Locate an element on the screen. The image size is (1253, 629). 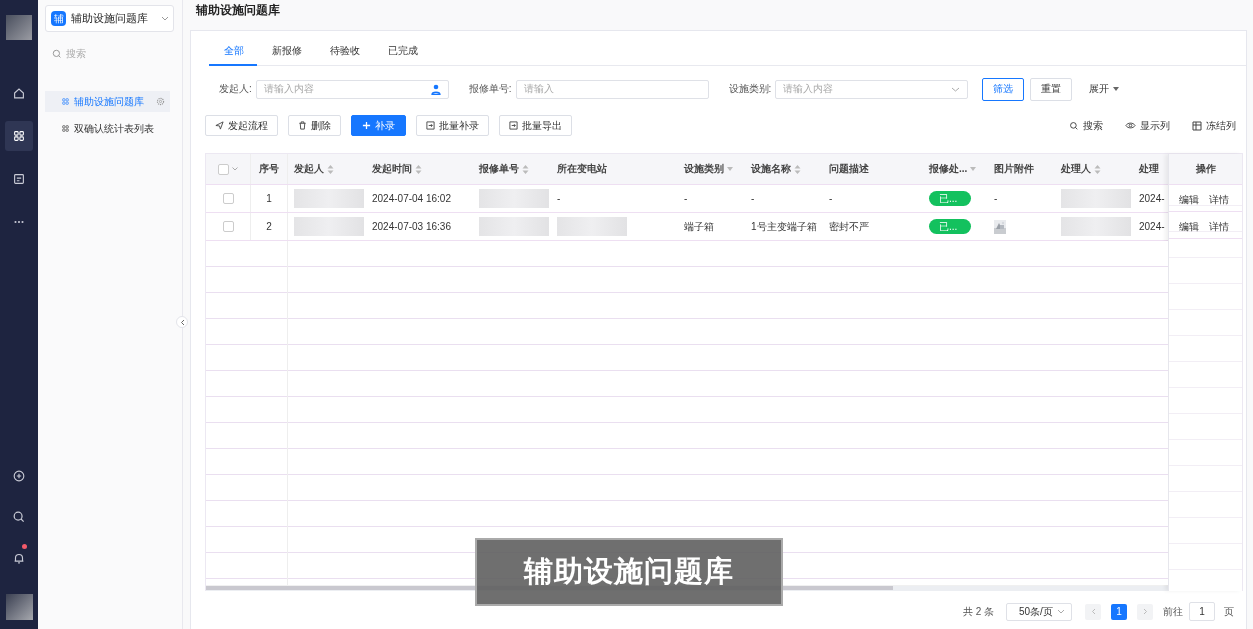
column-header: 发起时间 is located at coordinates (392, 169).